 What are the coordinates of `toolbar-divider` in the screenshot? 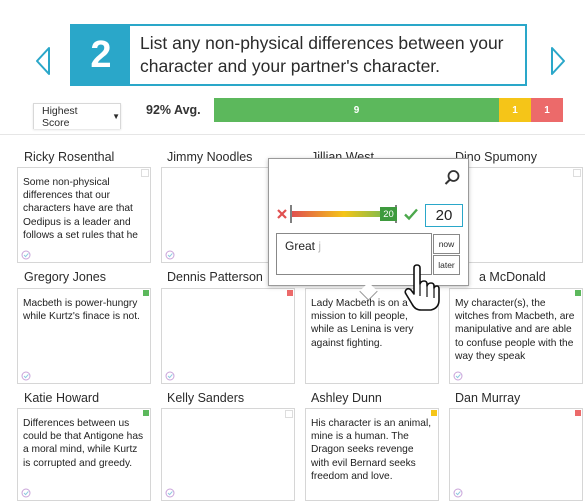 It's located at (292, 134).